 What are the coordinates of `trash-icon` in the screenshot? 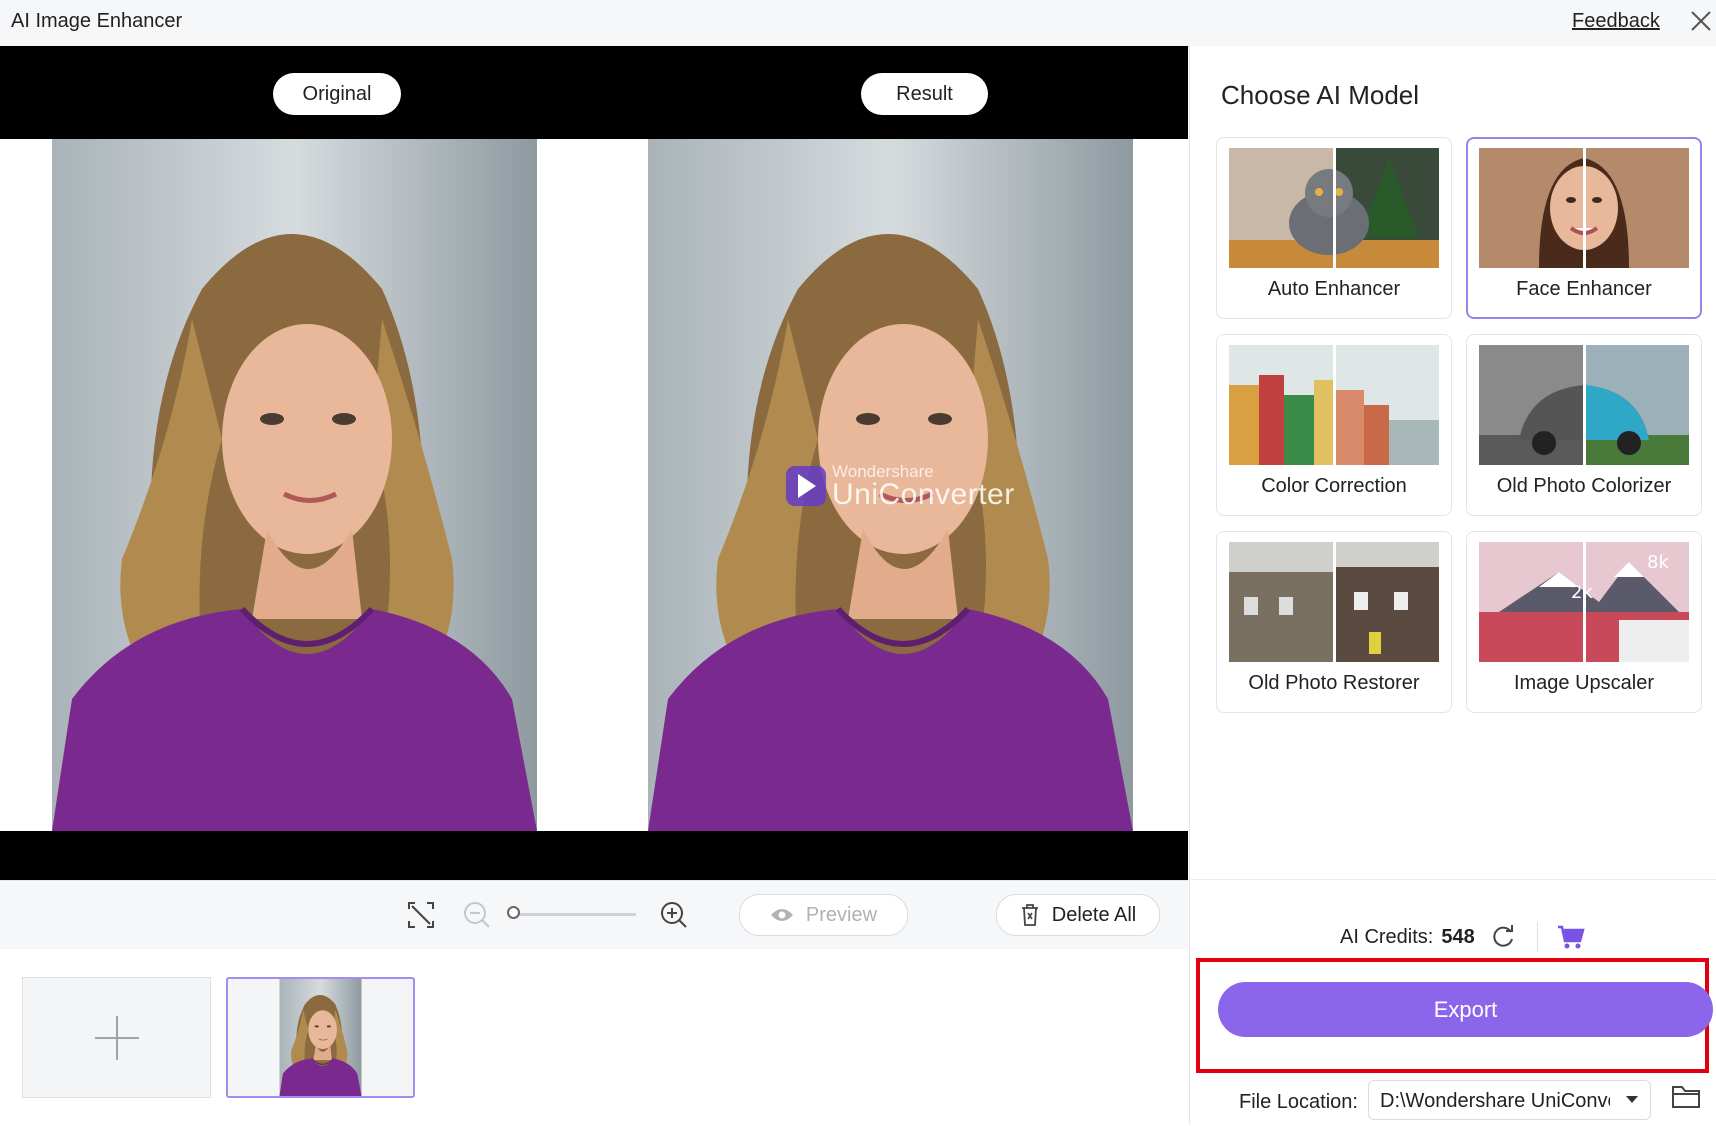 It's located at (1029, 915).